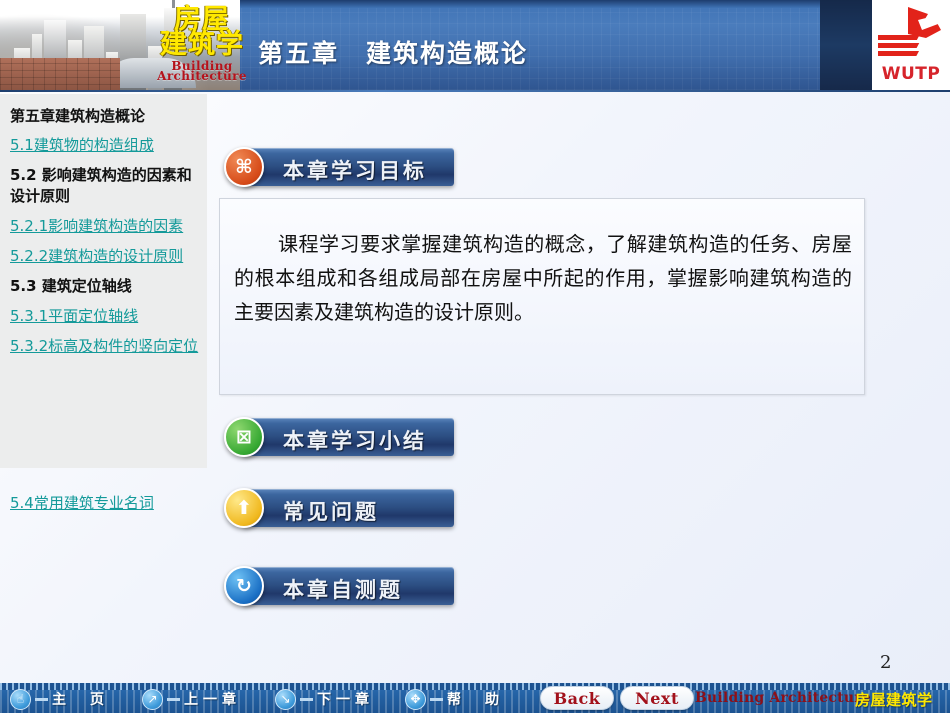 The width and height of the screenshot is (950, 713). I want to click on footer-brand-cn: 房屋建筑学, so click(894, 700).